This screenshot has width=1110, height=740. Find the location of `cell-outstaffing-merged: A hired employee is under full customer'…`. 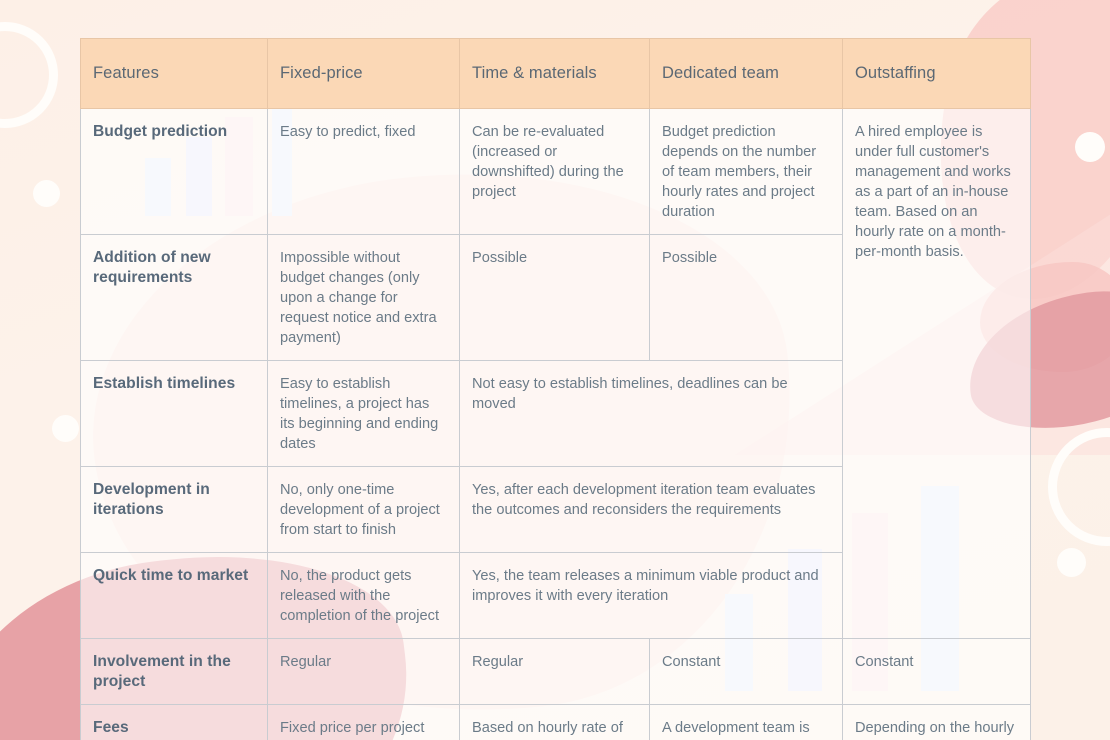

cell-outstaffing-merged: A hired employee is under full customer'… is located at coordinates (936, 373).